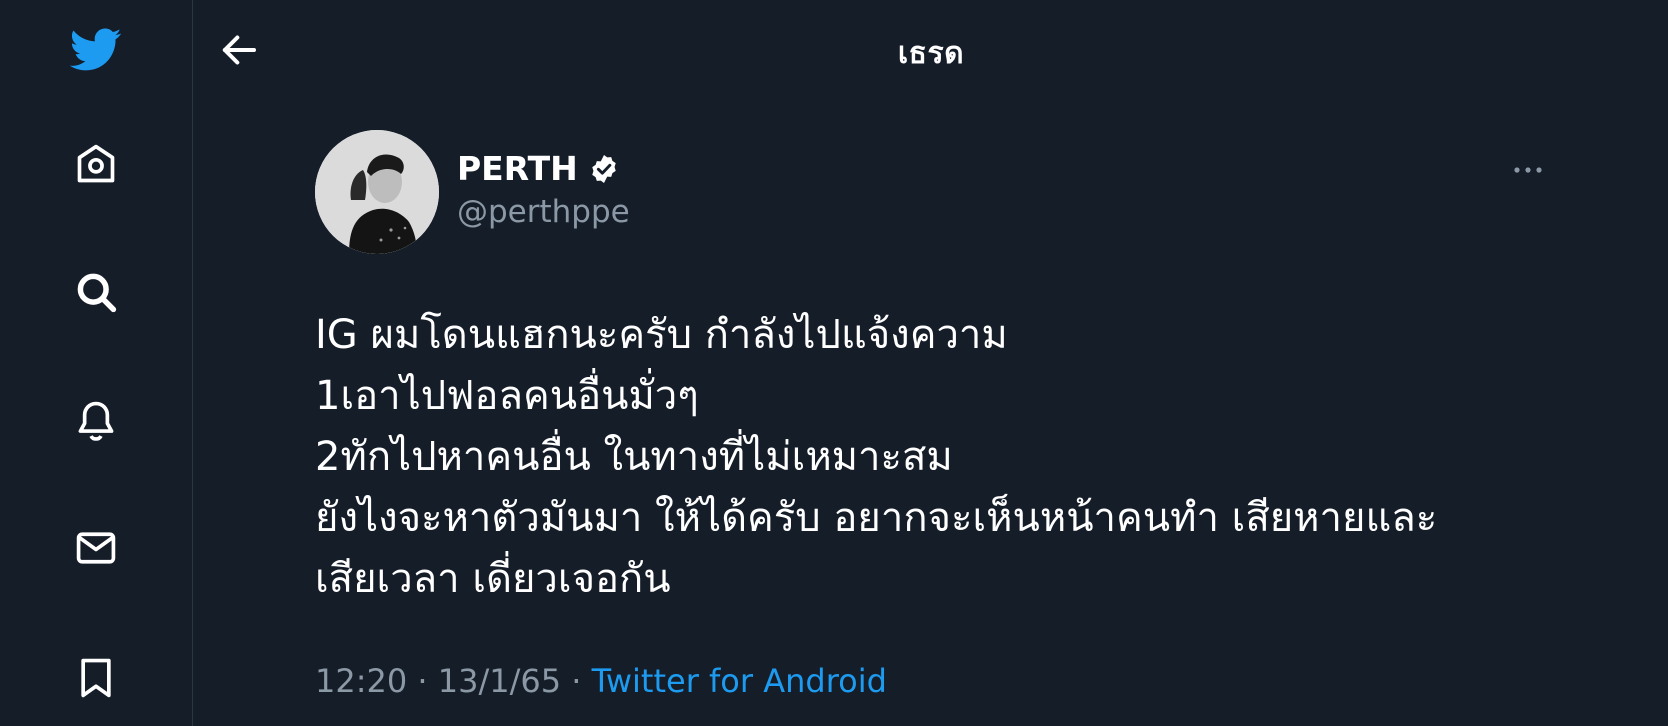 Image resolution: width=1668 pixels, height=726 pixels. What do you see at coordinates (507, 396) in the screenshot?
I see `tweet-text-line: 1เอาไปฟอลคนอื่นมั่วๆ` at bounding box center [507, 396].